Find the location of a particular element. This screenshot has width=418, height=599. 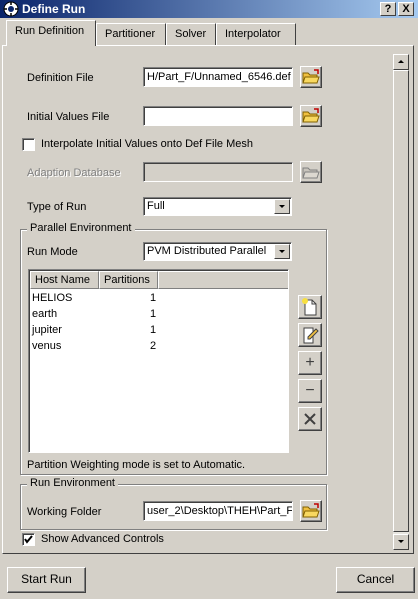

scroll-thumb is located at coordinates (401, 301).